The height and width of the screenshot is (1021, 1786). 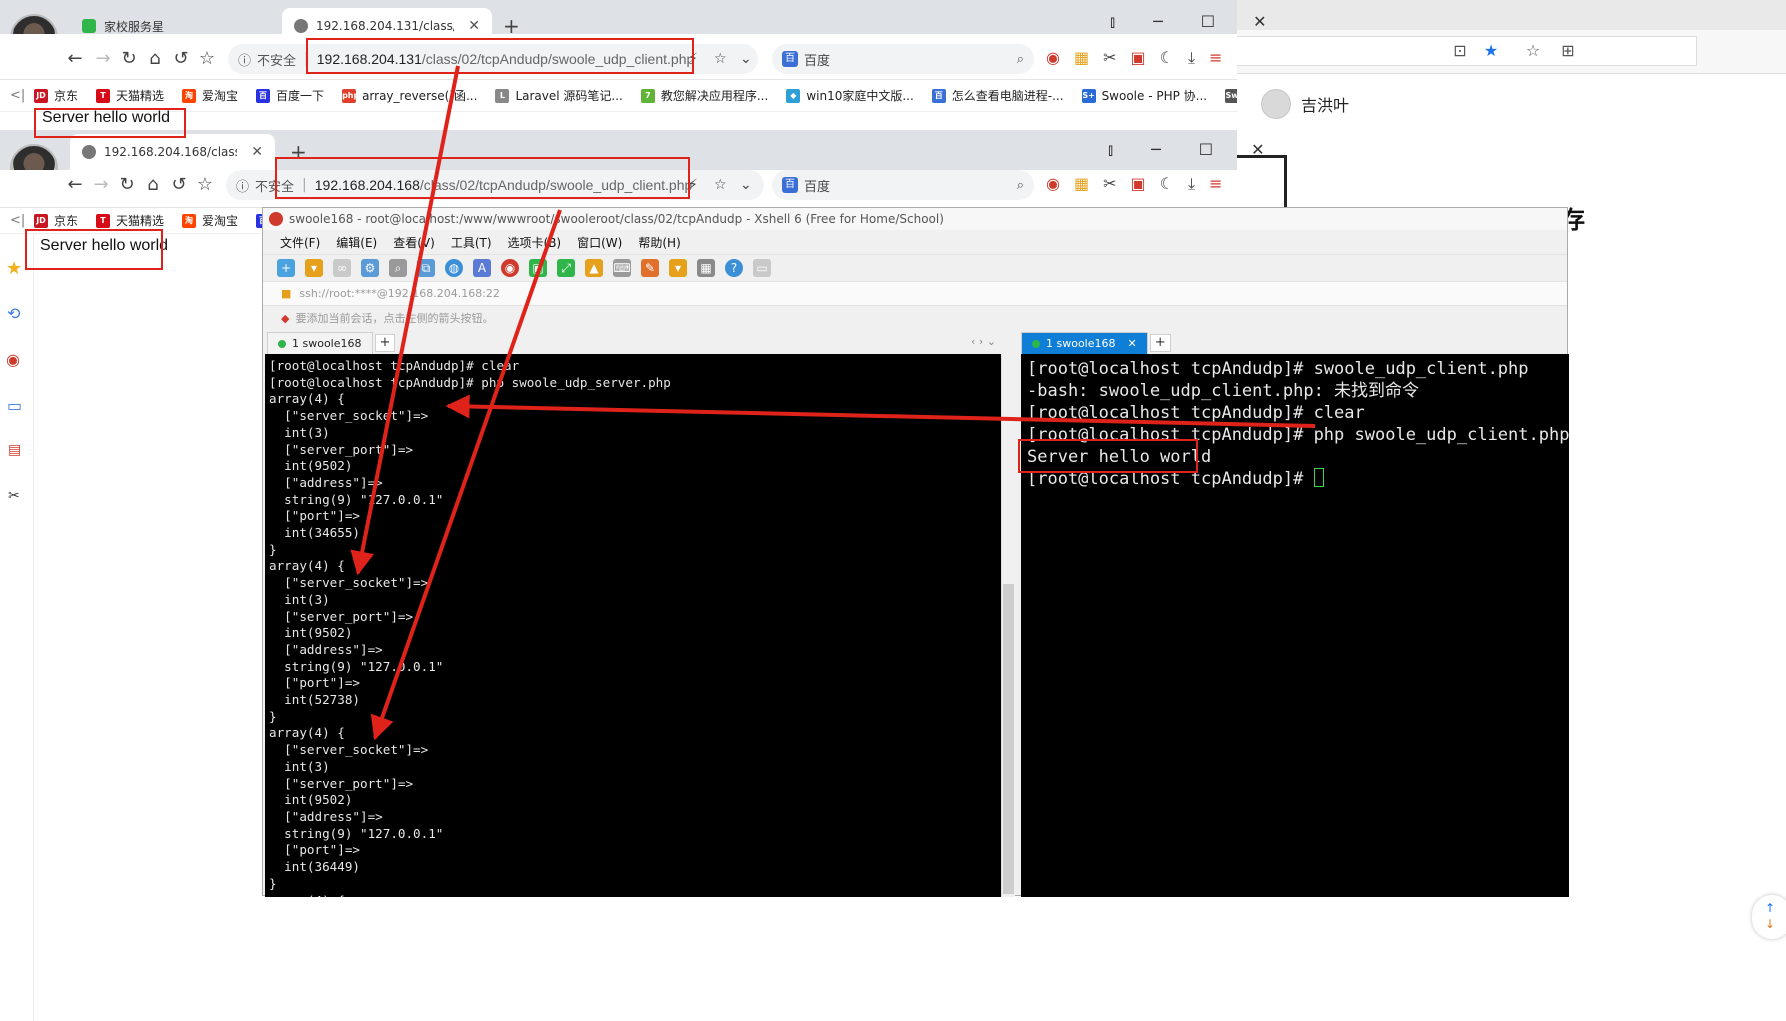 I want to click on menu-icon: ≡, so click(x=1215, y=58).